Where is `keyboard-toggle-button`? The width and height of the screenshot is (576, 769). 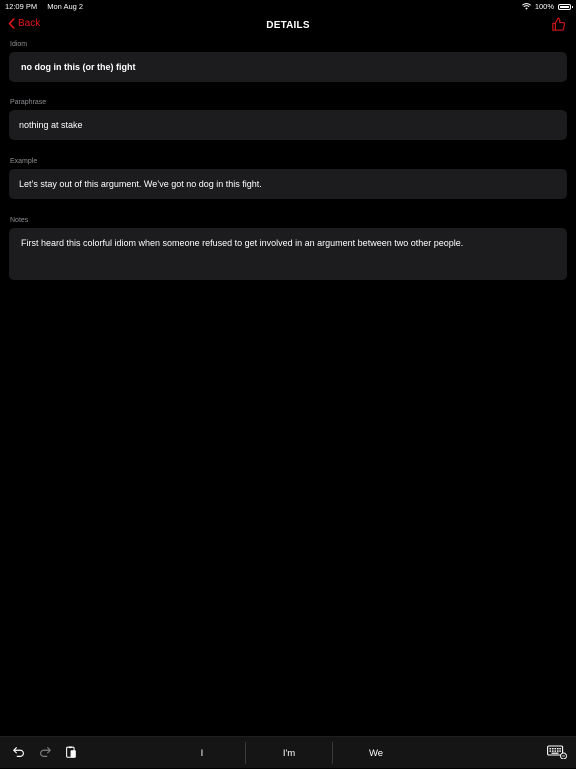 keyboard-toggle-button is located at coordinates (557, 754).